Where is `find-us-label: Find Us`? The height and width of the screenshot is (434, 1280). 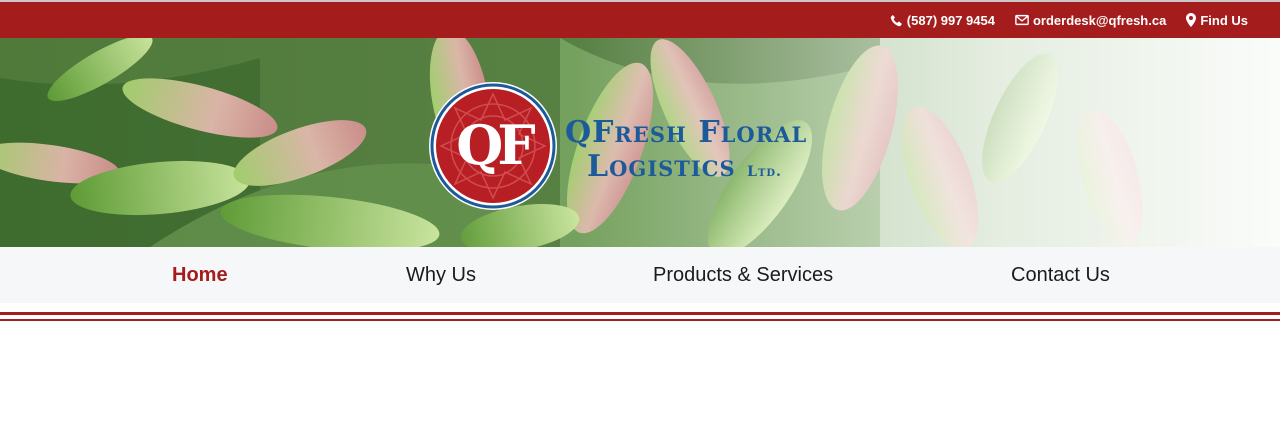 find-us-label: Find Us is located at coordinates (1224, 20).